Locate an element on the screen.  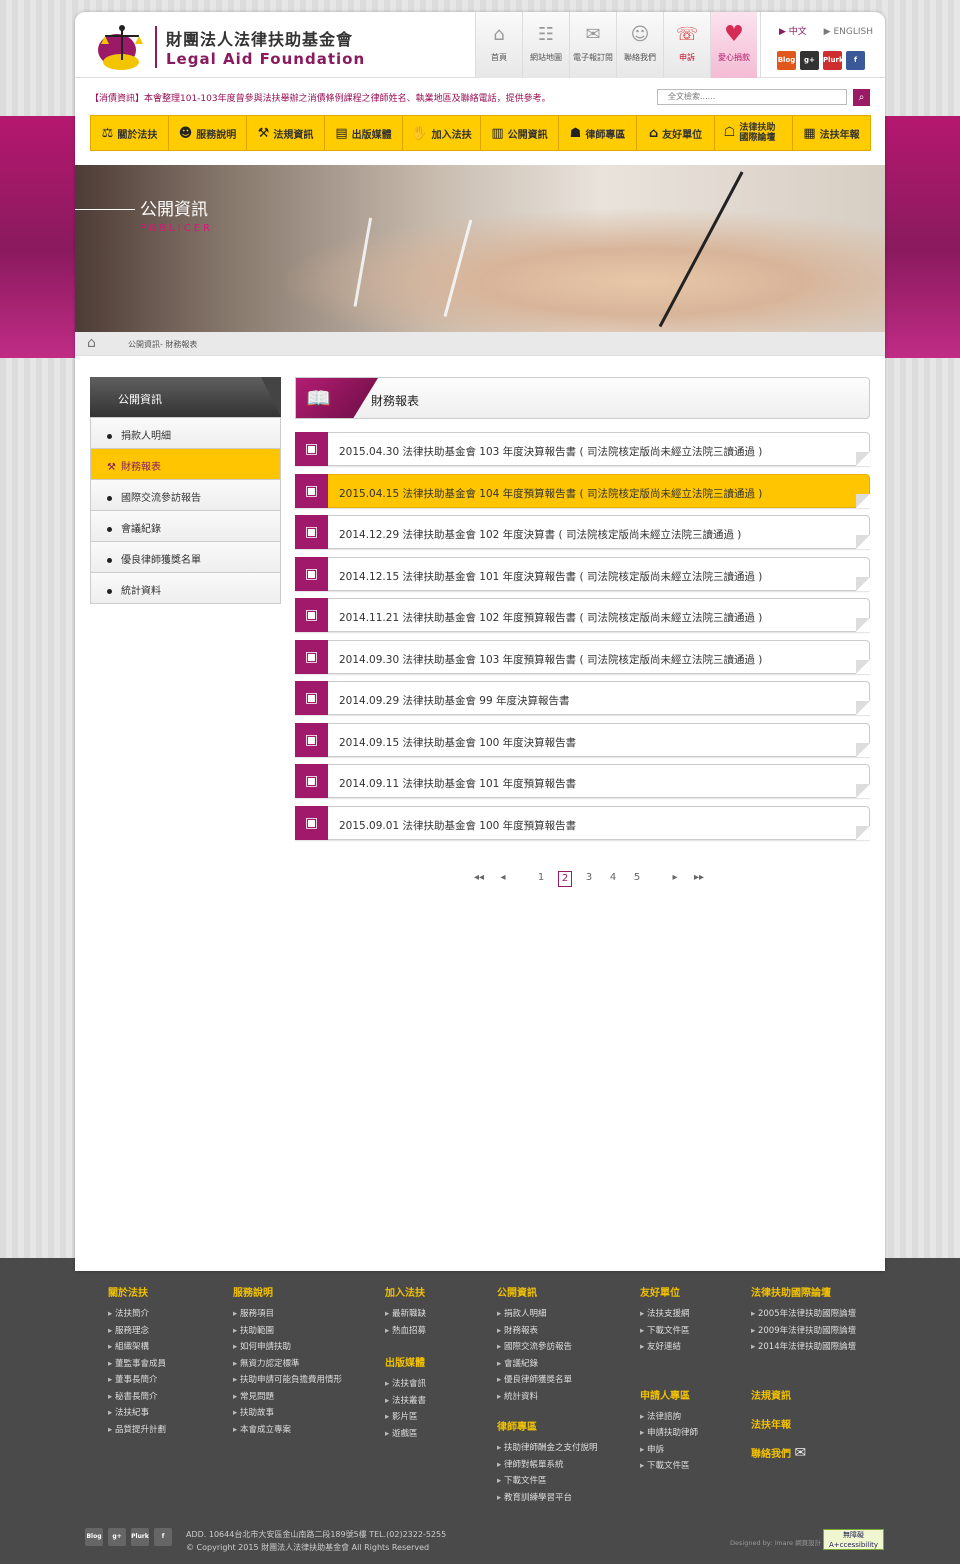
page-link-current: 2 is located at coordinates (565, 879).